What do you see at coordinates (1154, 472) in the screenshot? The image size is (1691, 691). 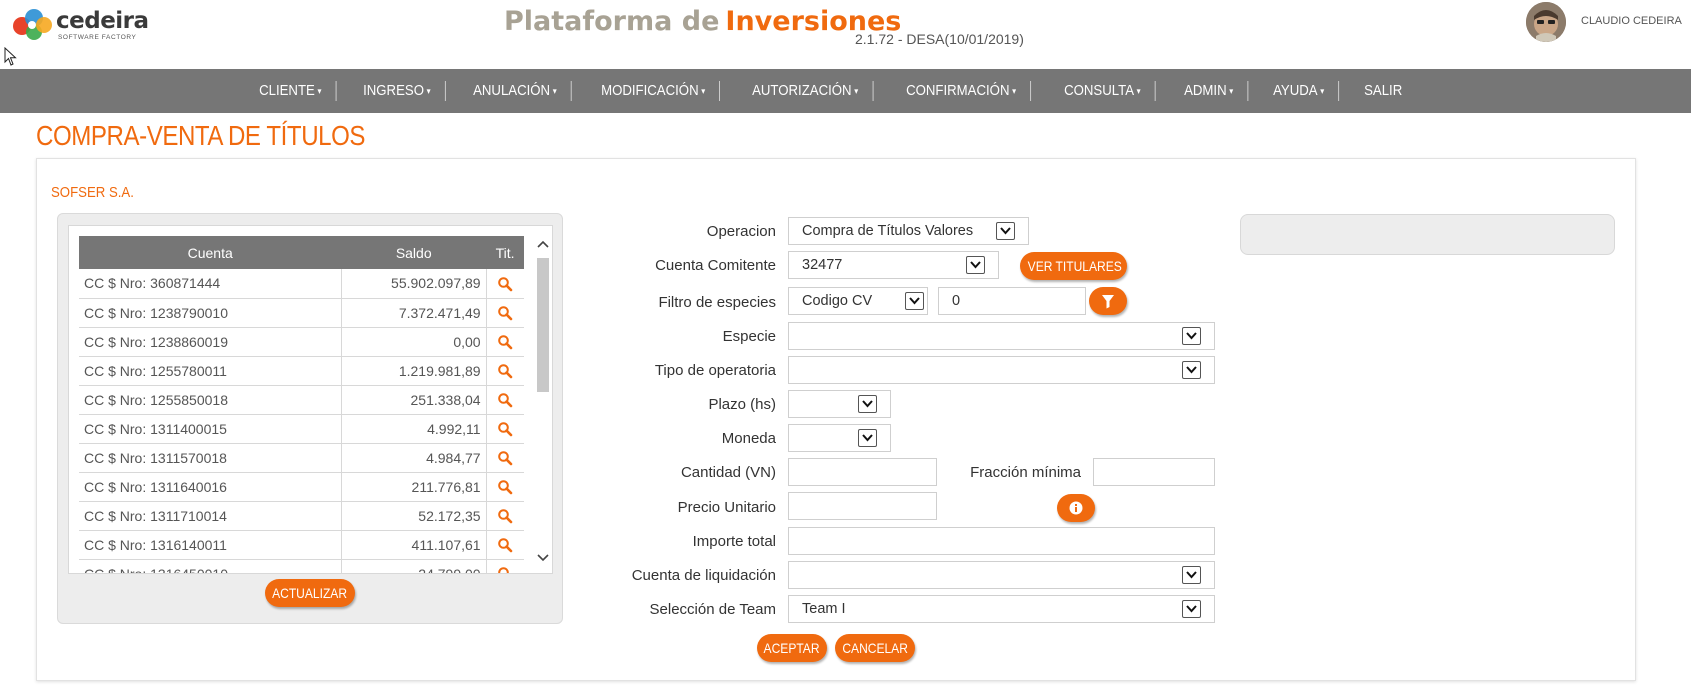 I see `fraccion-input` at bounding box center [1154, 472].